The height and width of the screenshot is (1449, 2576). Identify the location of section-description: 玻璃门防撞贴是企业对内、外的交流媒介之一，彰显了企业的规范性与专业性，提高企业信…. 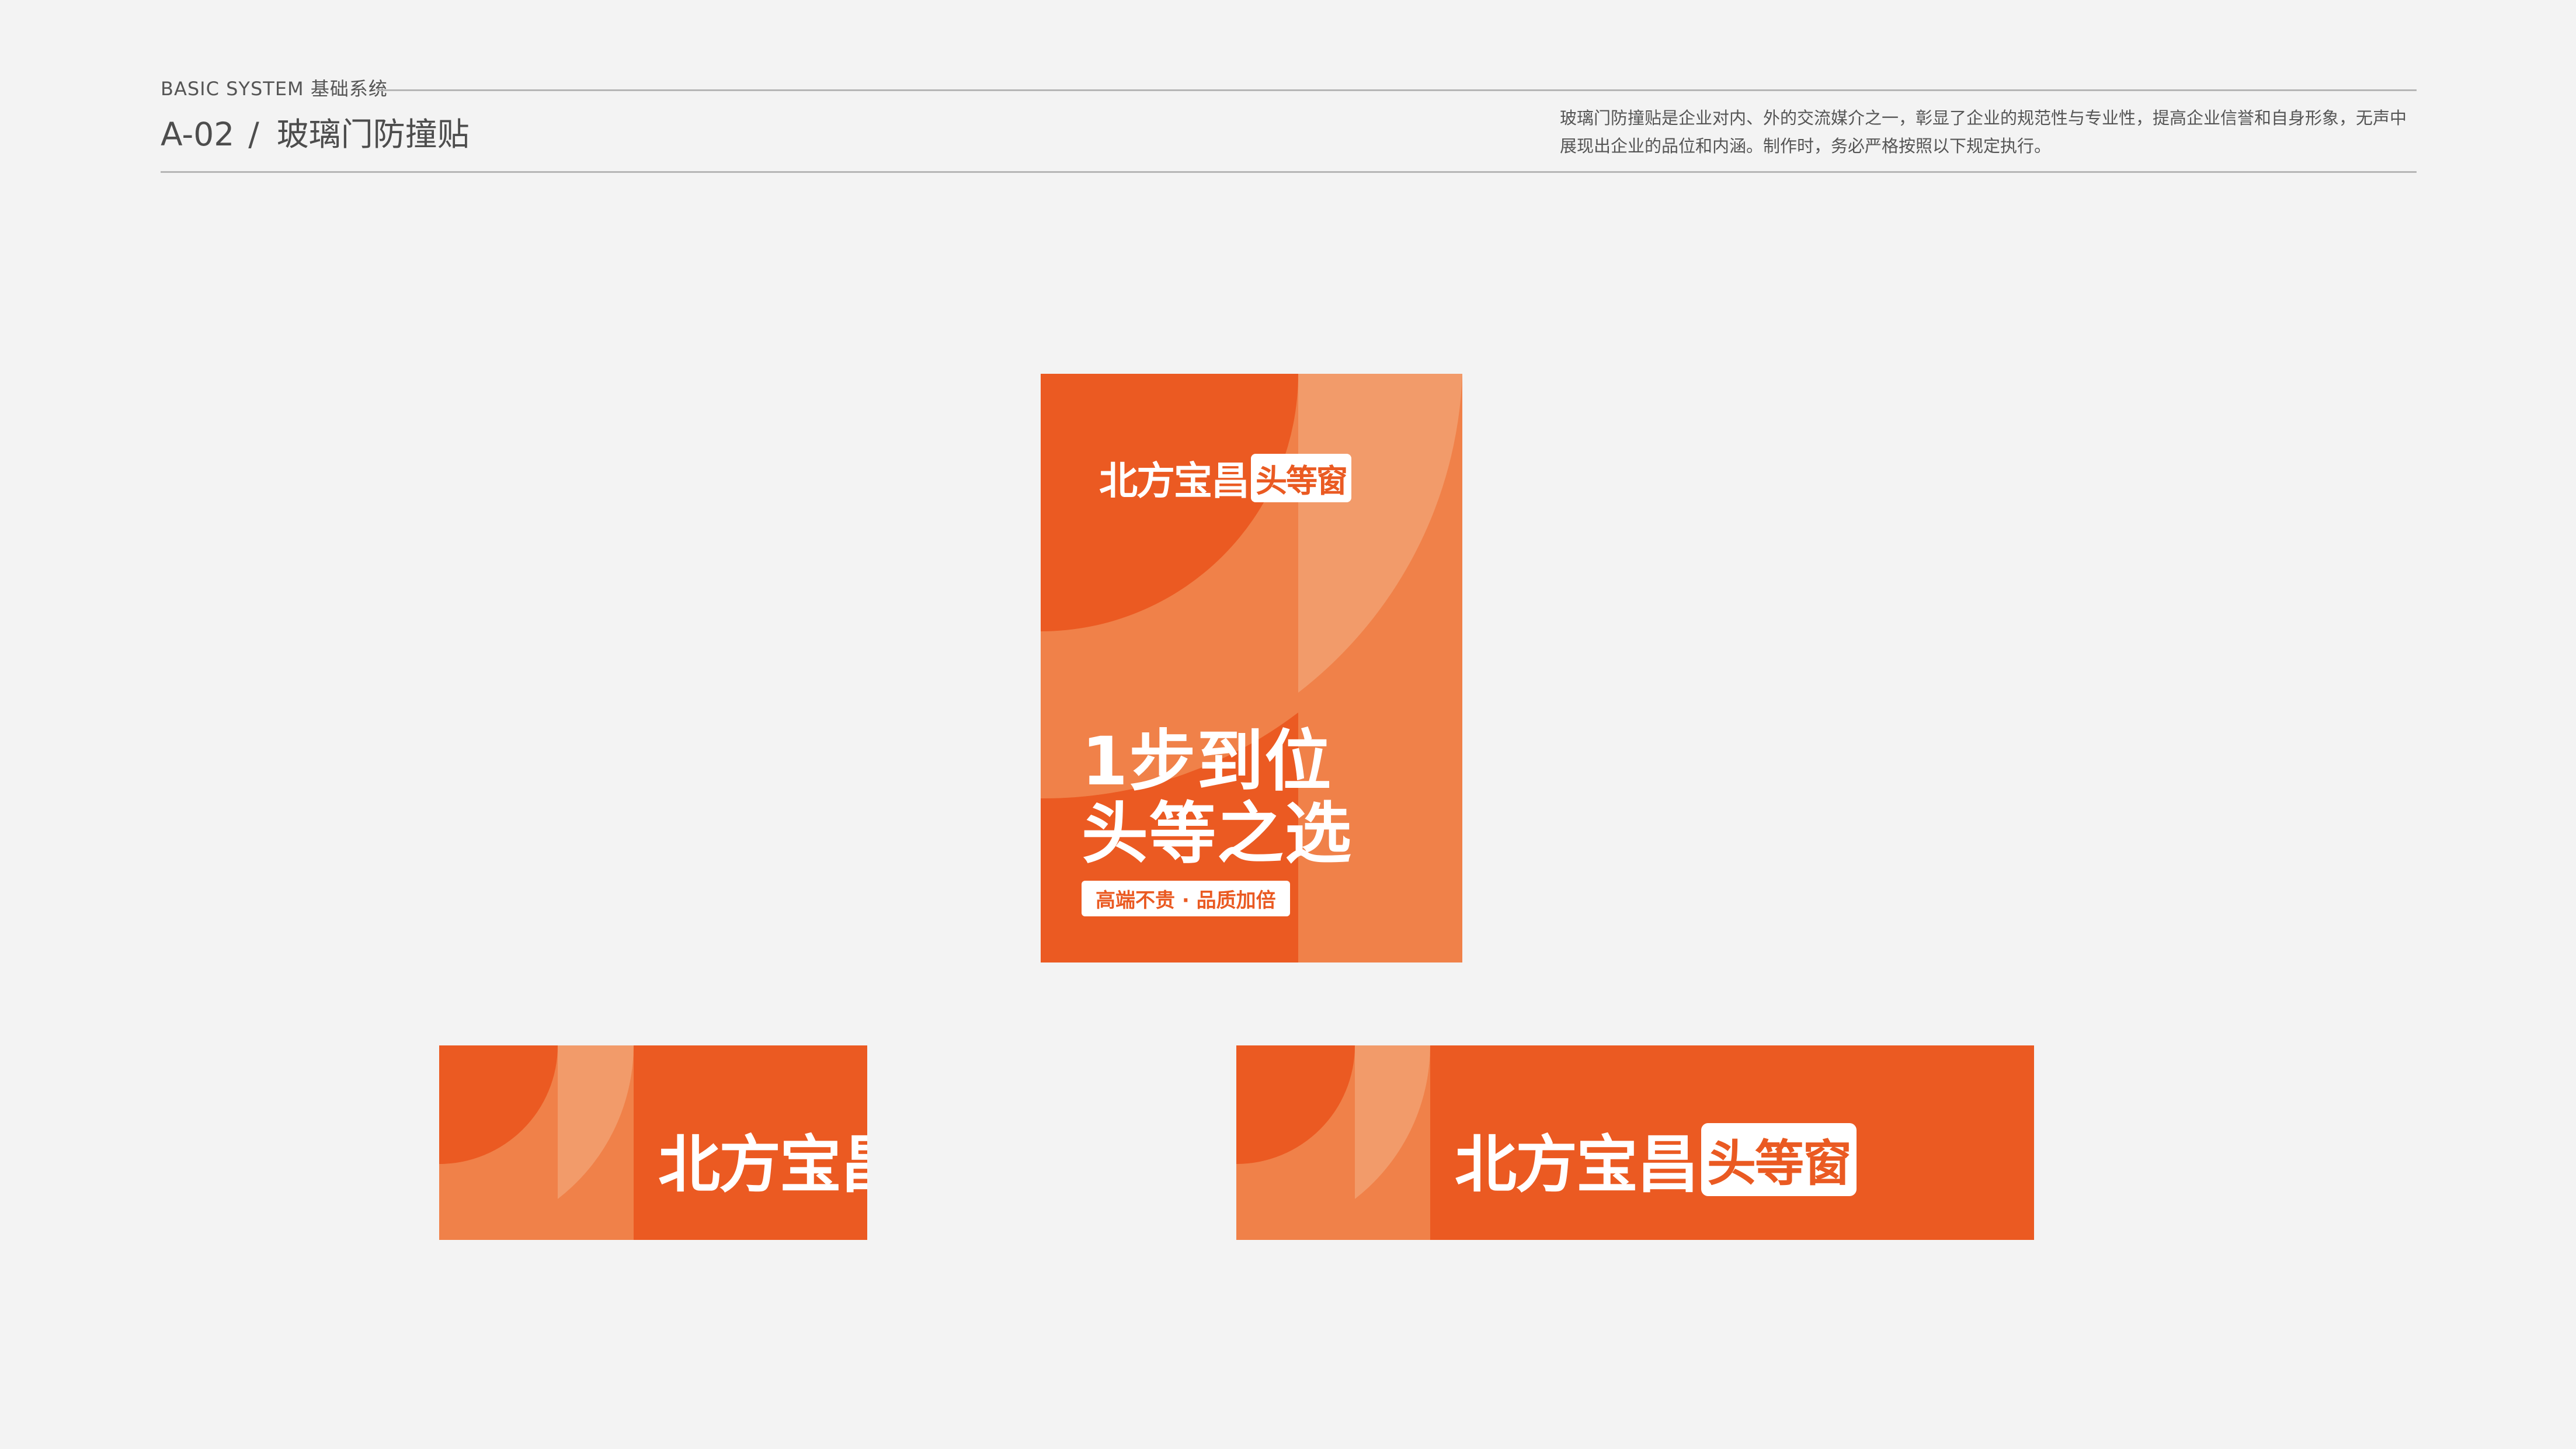
(1984, 132).